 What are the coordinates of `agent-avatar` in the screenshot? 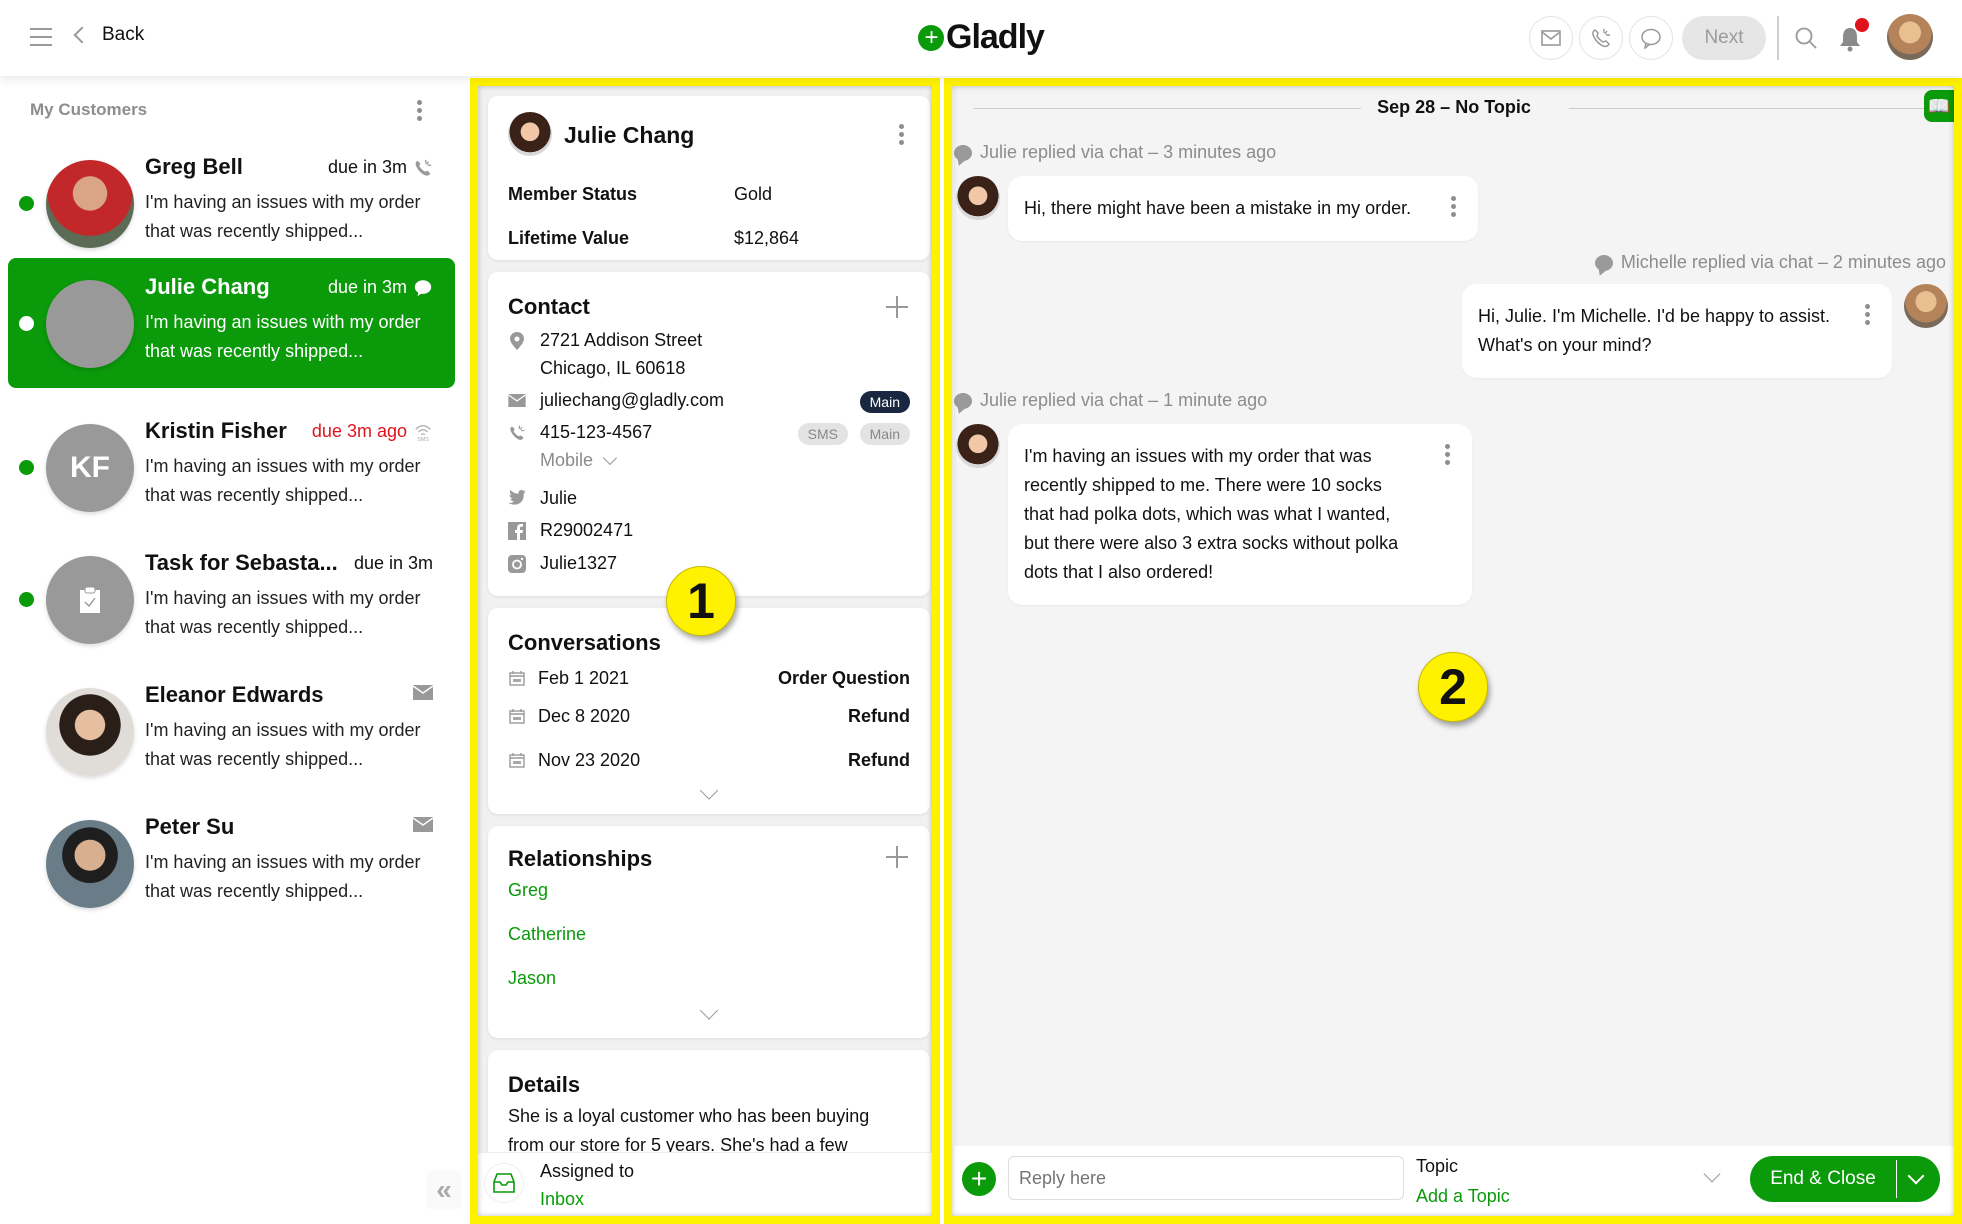 It's located at (1910, 37).